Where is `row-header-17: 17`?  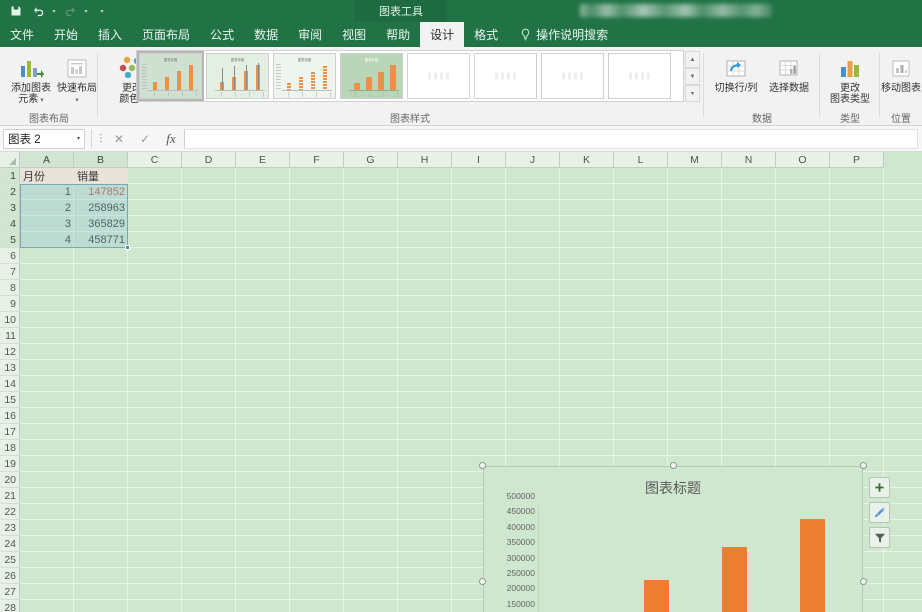 row-header-17: 17 is located at coordinates (10, 432).